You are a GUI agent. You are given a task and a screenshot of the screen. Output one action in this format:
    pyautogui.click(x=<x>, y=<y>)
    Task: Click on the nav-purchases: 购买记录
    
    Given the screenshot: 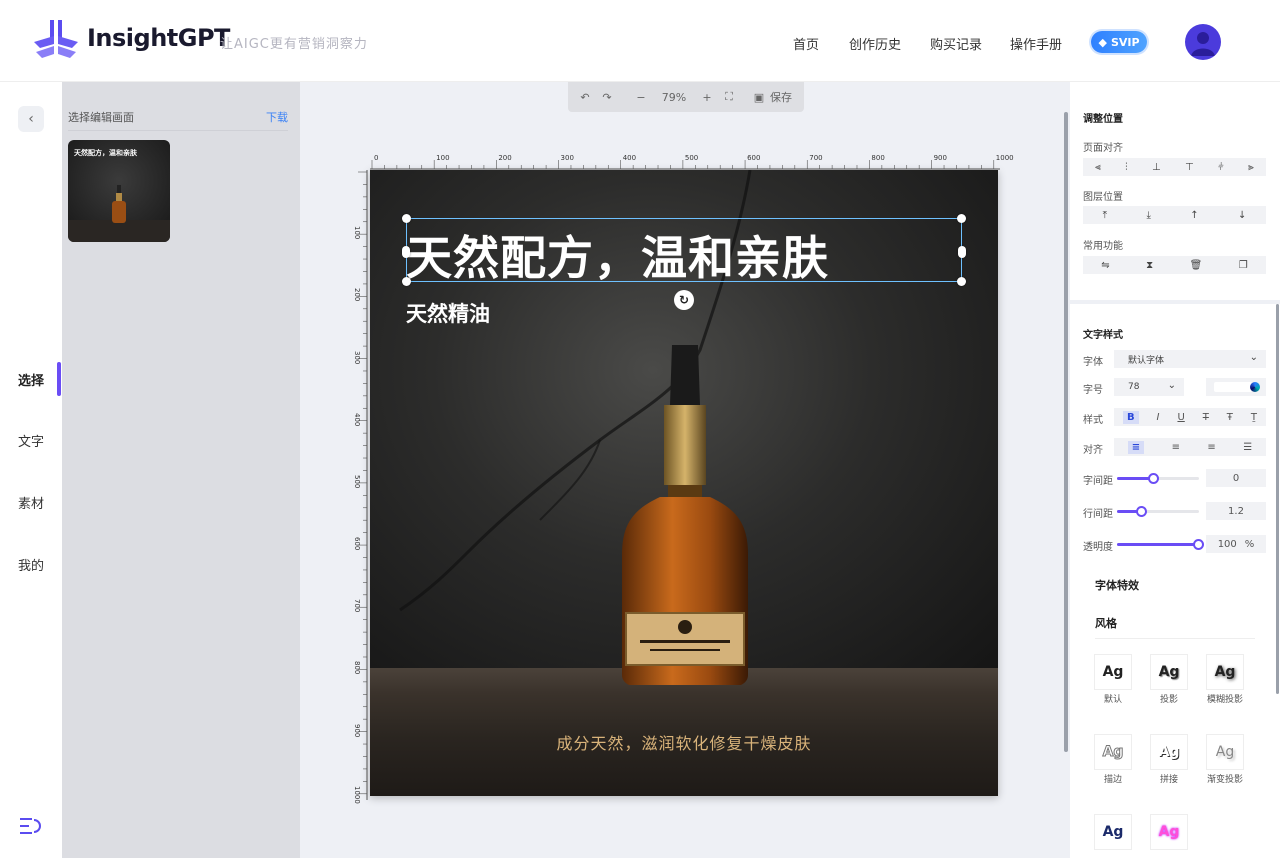 What is the action you would take?
    pyautogui.click(x=956, y=43)
    